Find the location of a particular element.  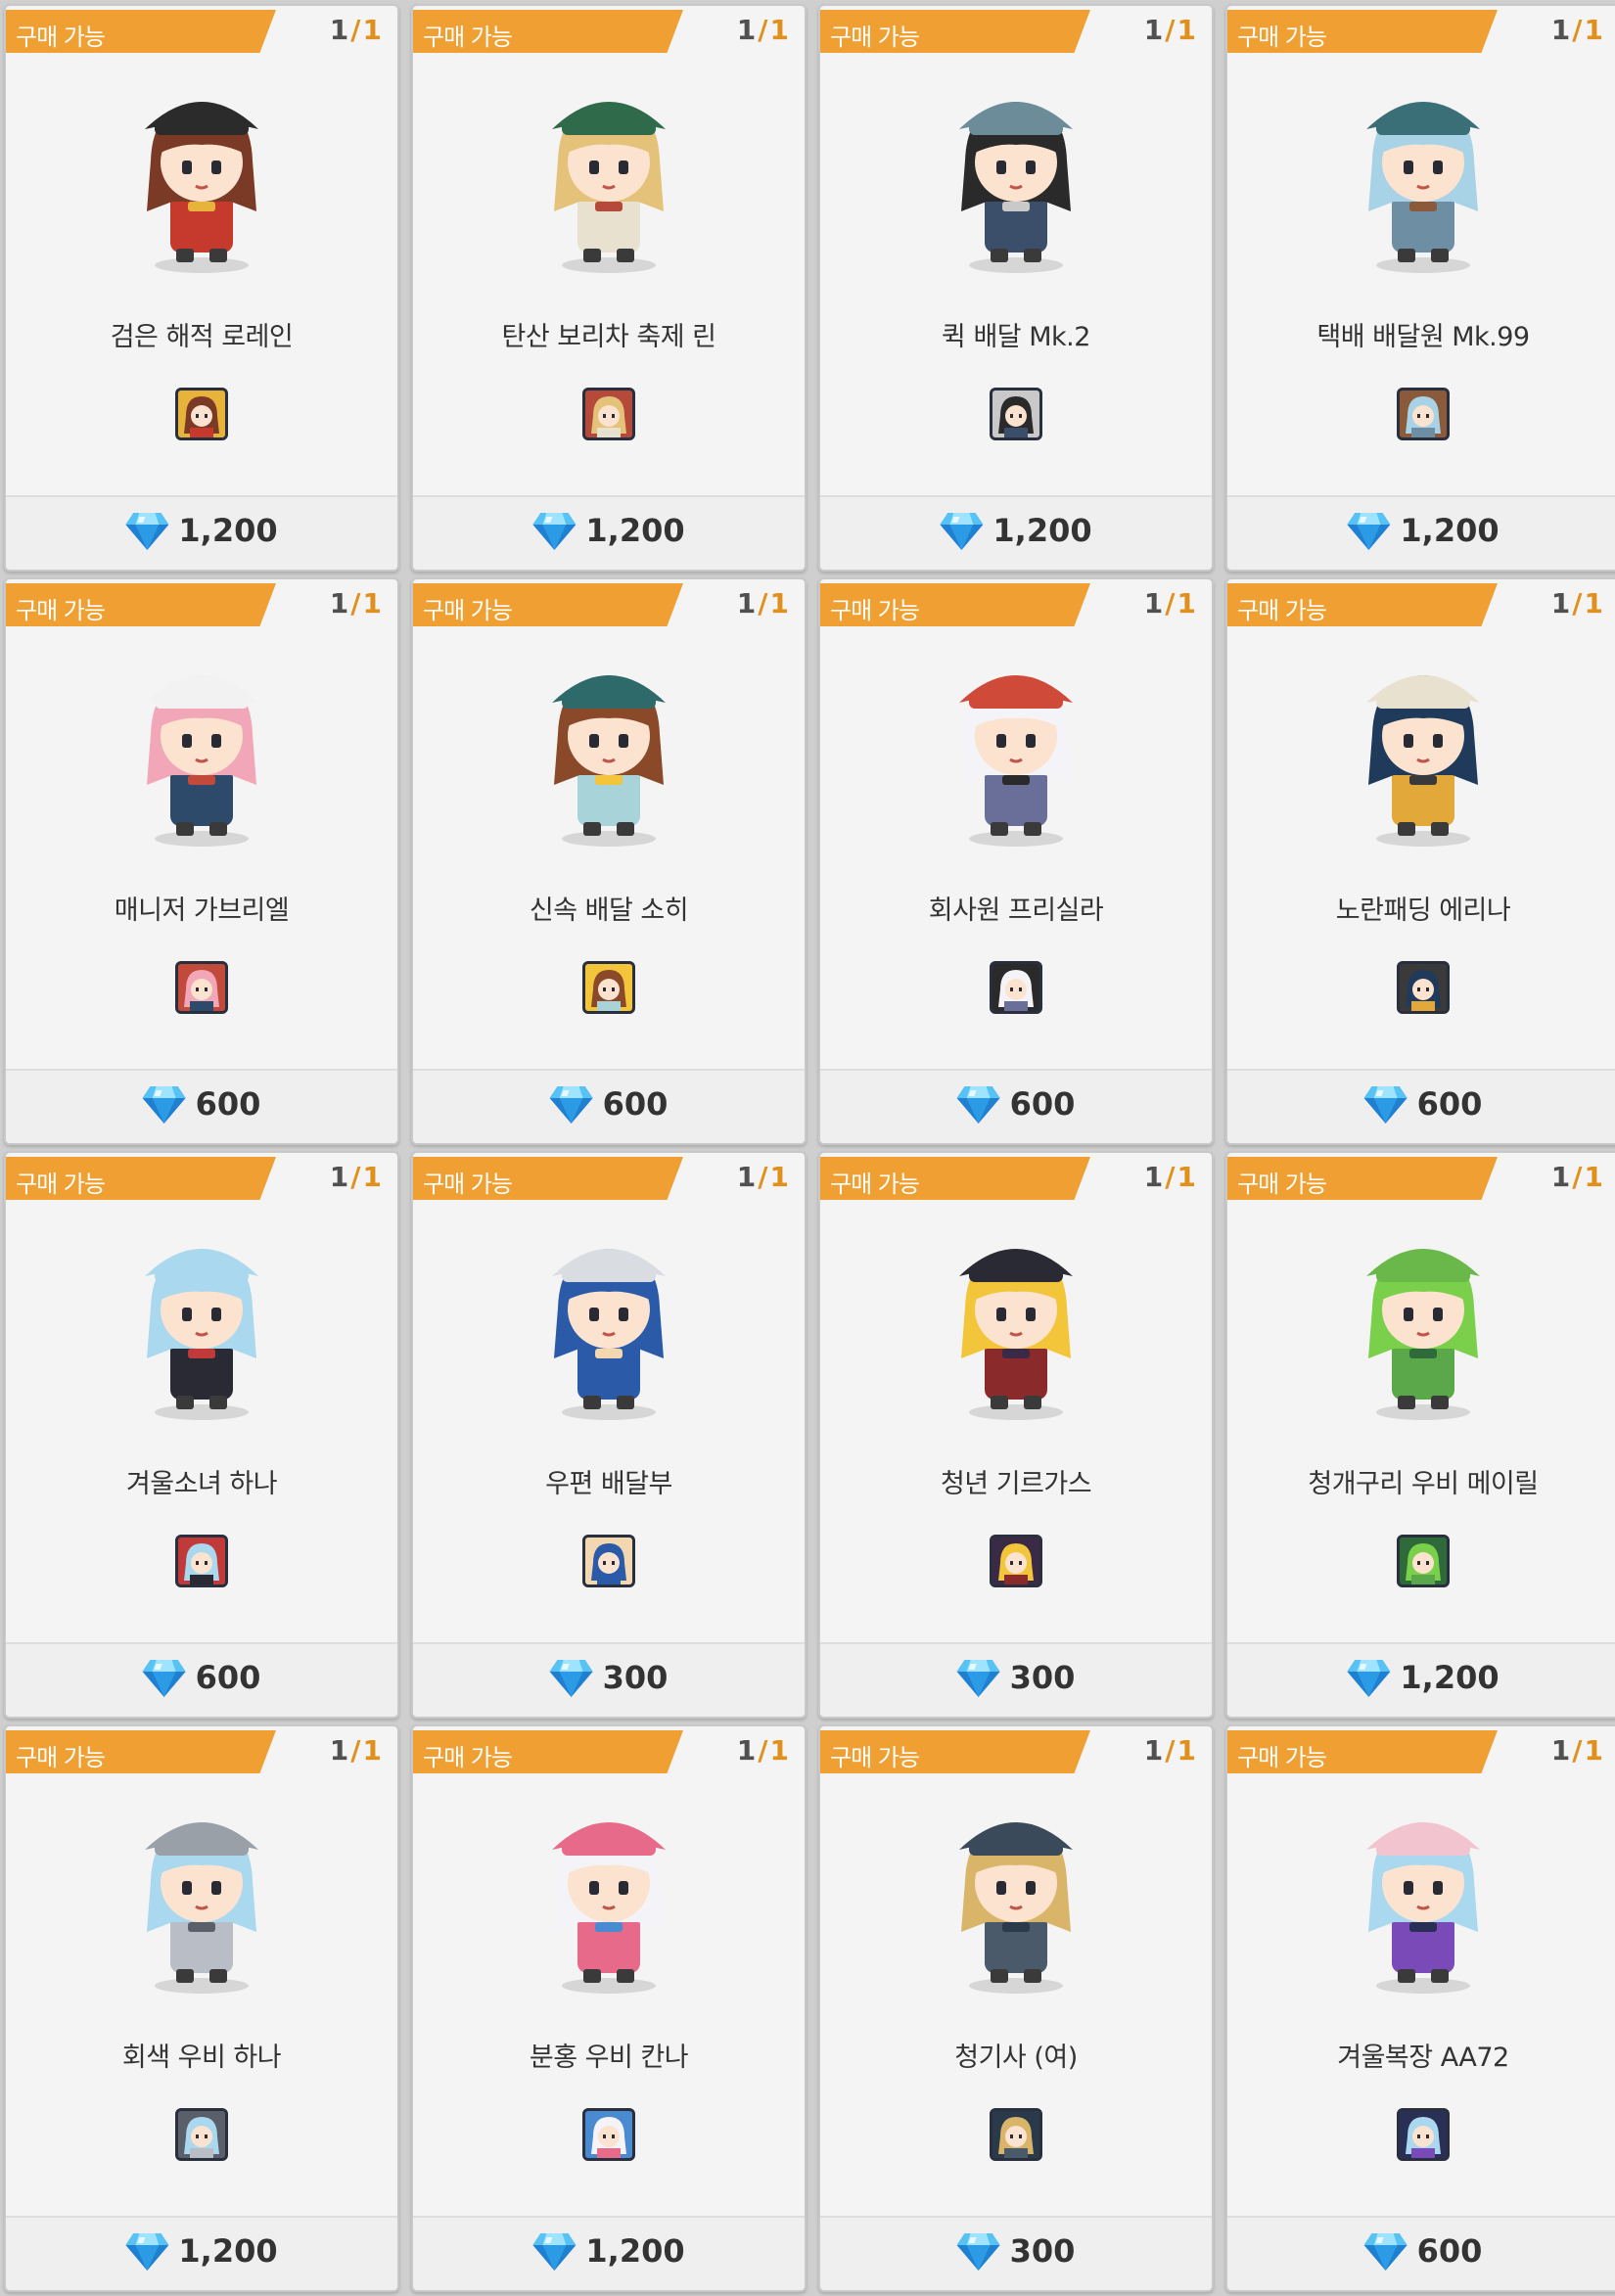

item-name: 회사원 프리실라 is located at coordinates (1016, 910).